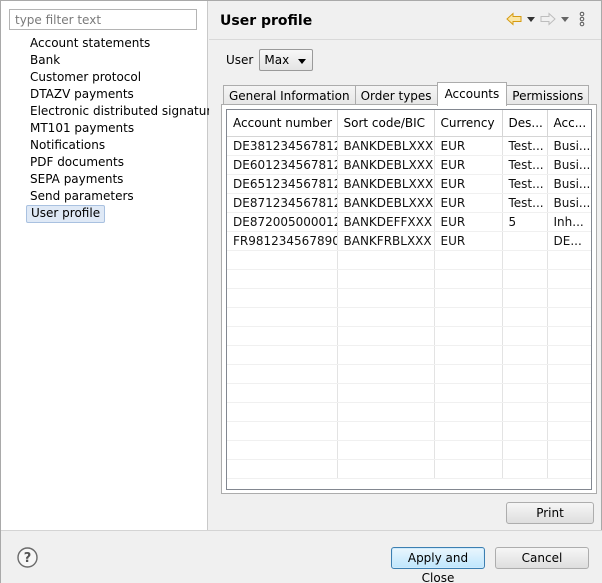 The height and width of the screenshot is (583, 602). I want to click on column-header: Account number, so click(282, 123).